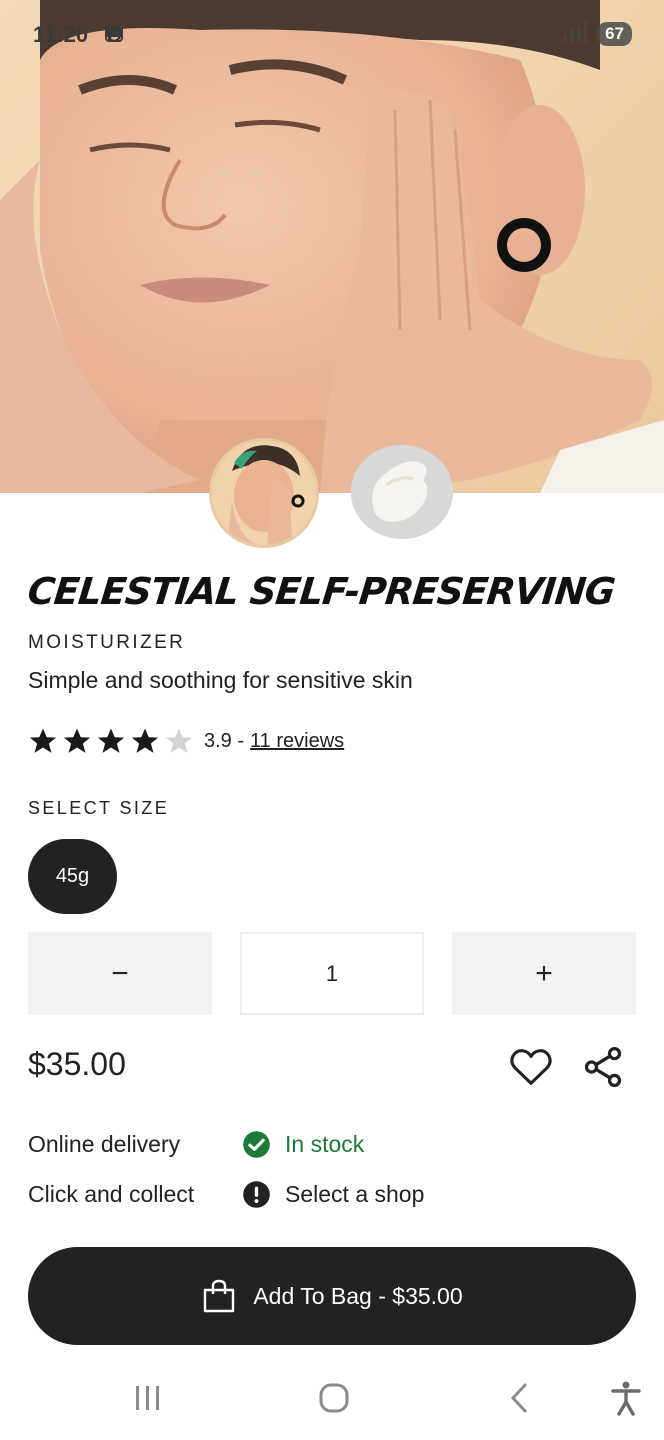  What do you see at coordinates (256, 1194) in the screenshot?
I see `exclamation-circle-icon` at bounding box center [256, 1194].